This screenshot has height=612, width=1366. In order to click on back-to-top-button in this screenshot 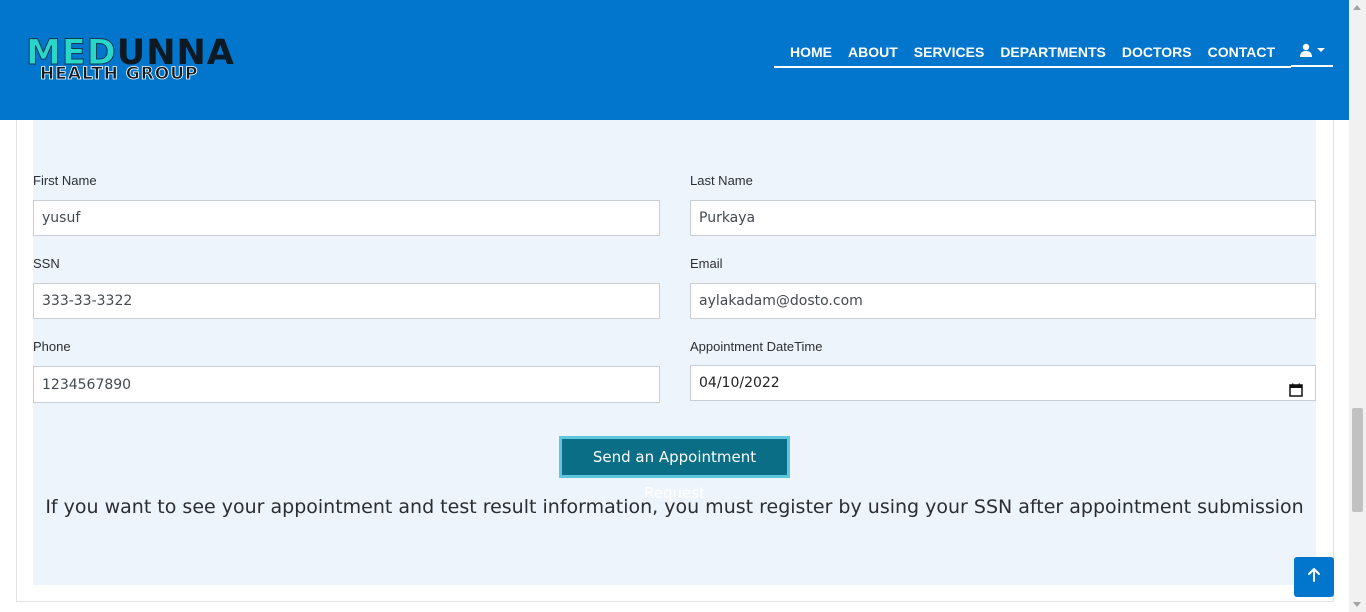, I will do `click(1314, 577)`.